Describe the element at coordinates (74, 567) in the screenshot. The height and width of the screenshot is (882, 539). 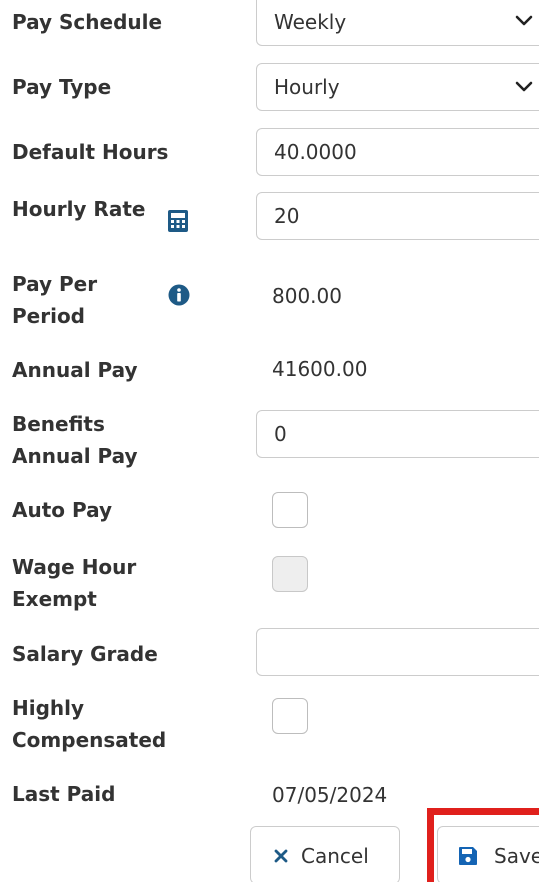
I see `wage-hour-exempt-label-line1: Wage Hour` at that location.